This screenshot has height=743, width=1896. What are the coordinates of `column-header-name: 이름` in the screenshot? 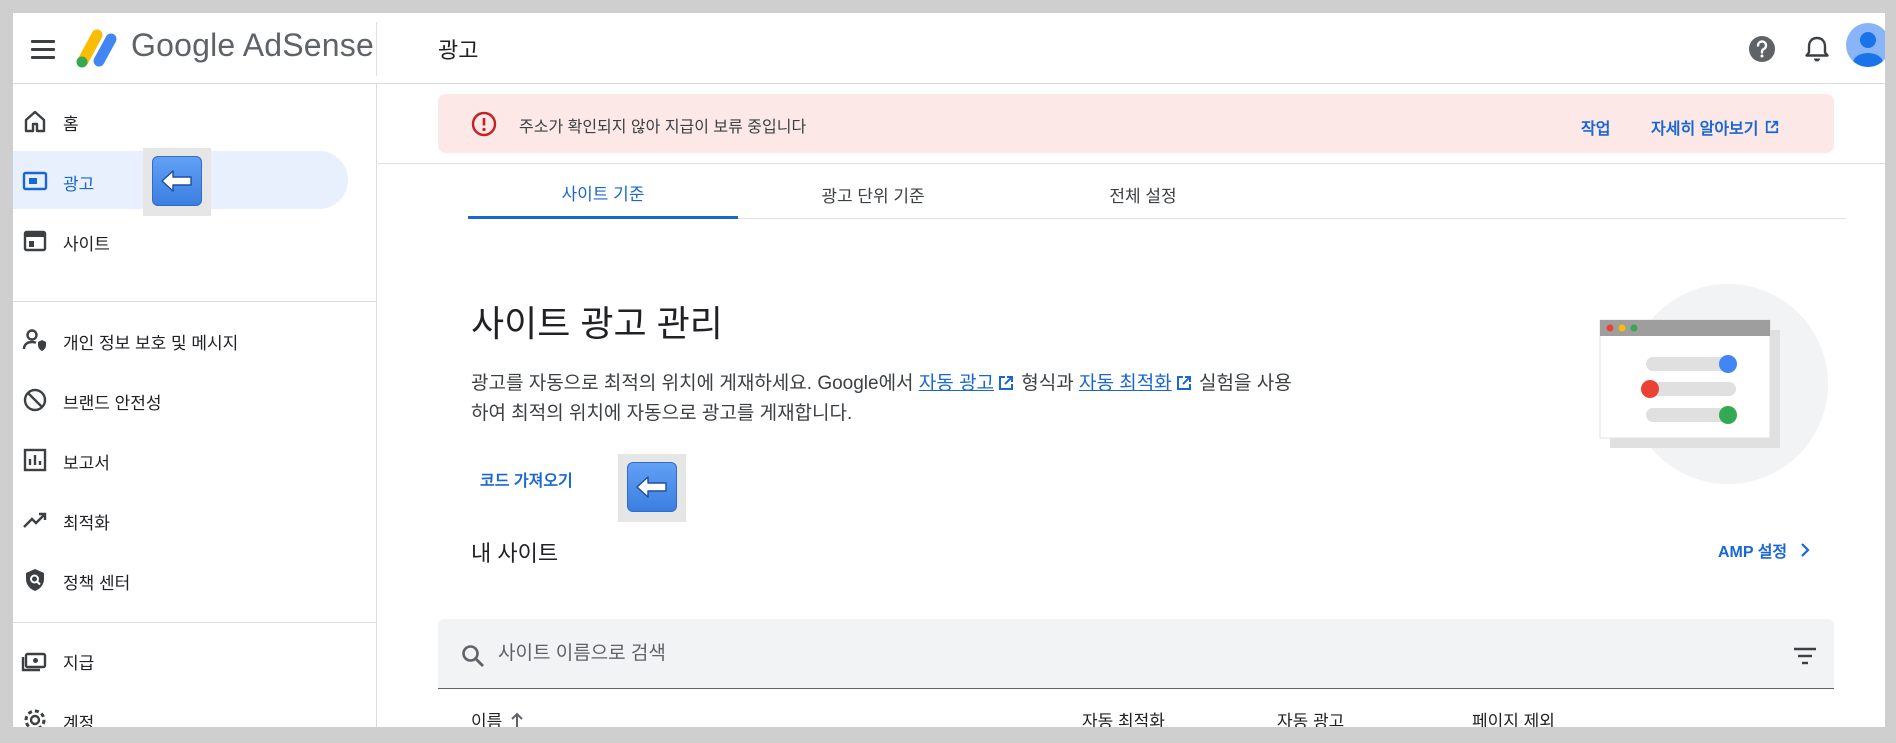 It's located at (497, 717).